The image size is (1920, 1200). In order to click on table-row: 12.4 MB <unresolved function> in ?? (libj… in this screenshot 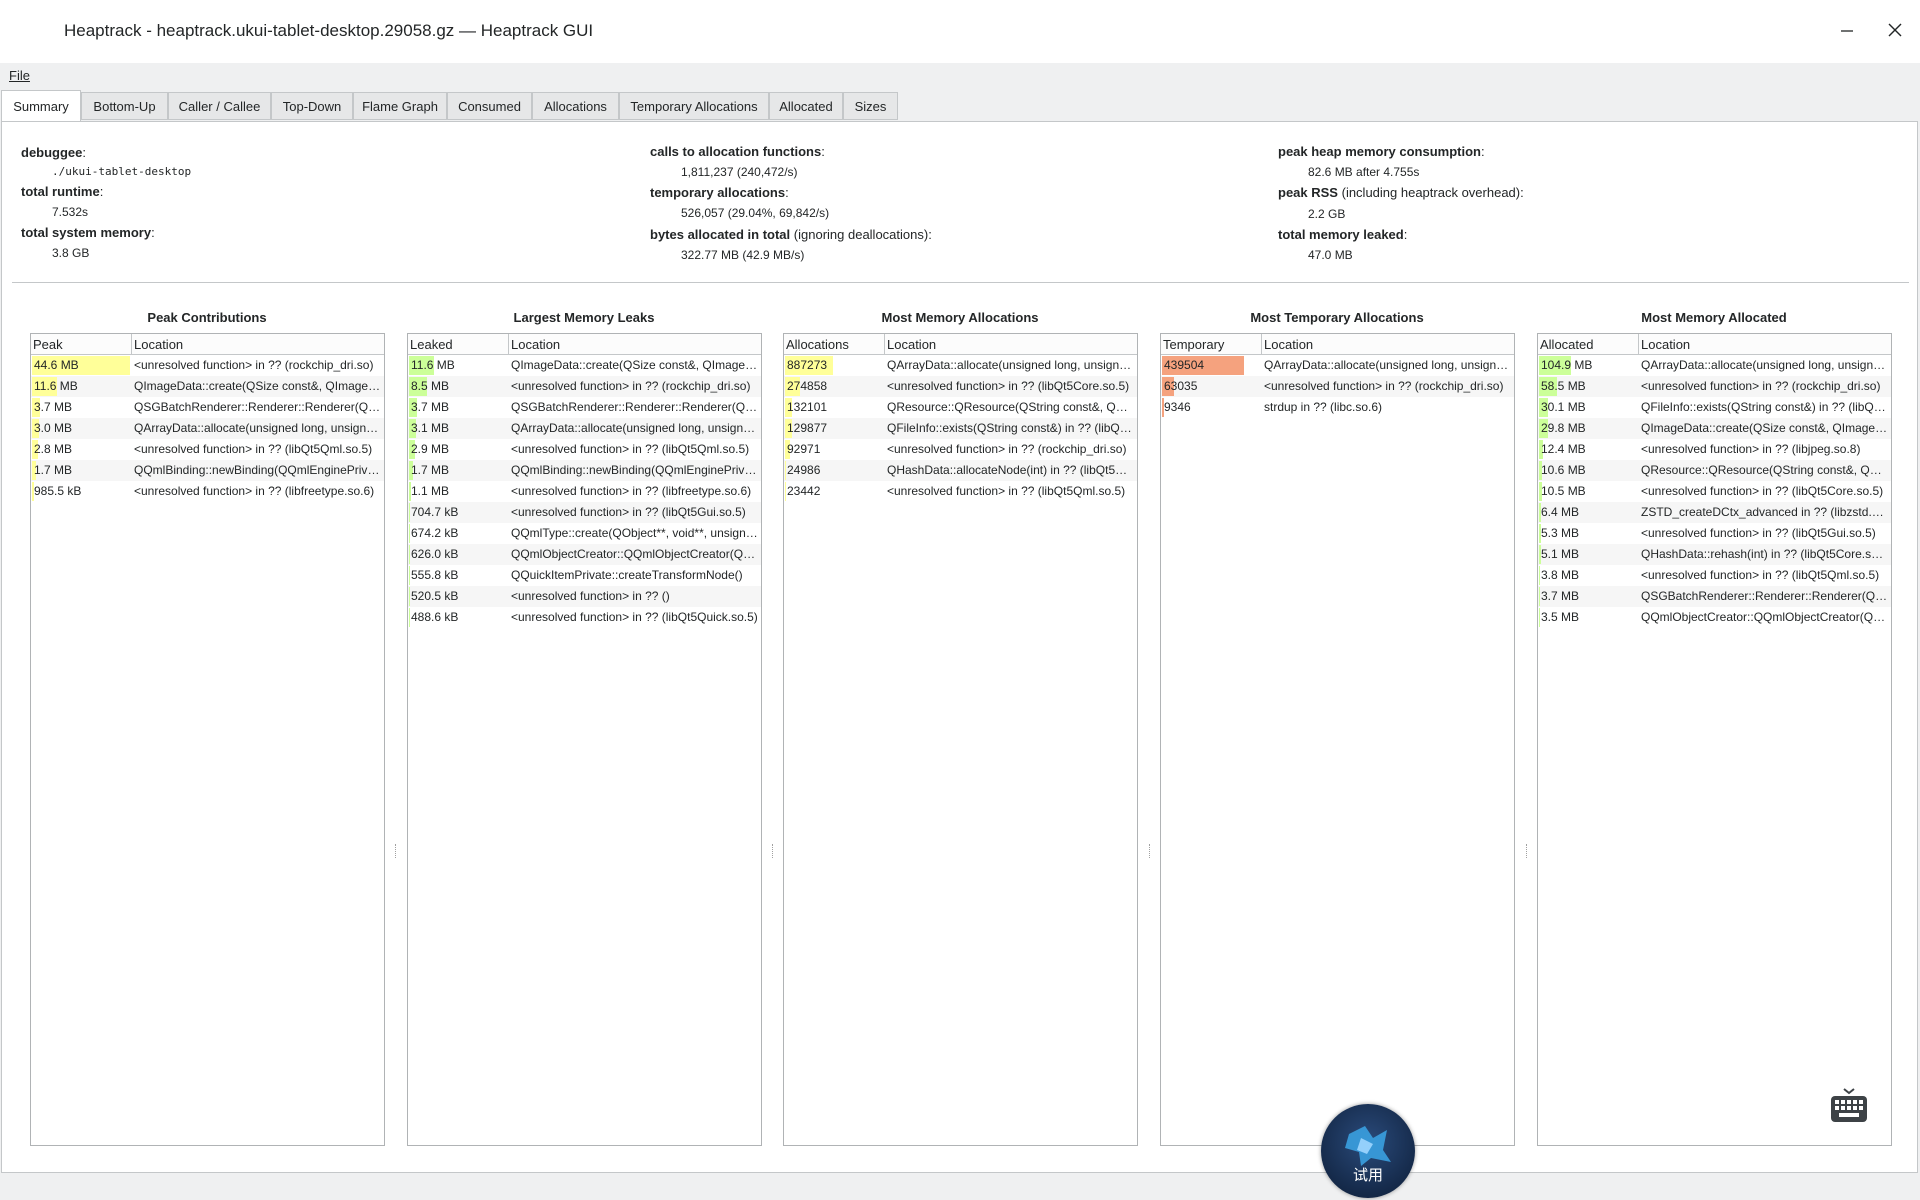, I will do `click(1714, 449)`.